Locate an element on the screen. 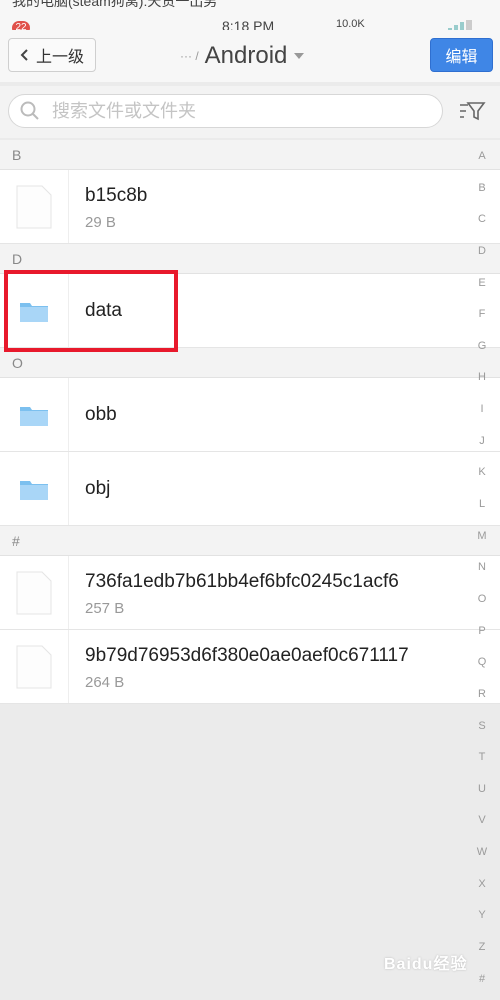  sort-filter-icon is located at coordinates (472, 111).